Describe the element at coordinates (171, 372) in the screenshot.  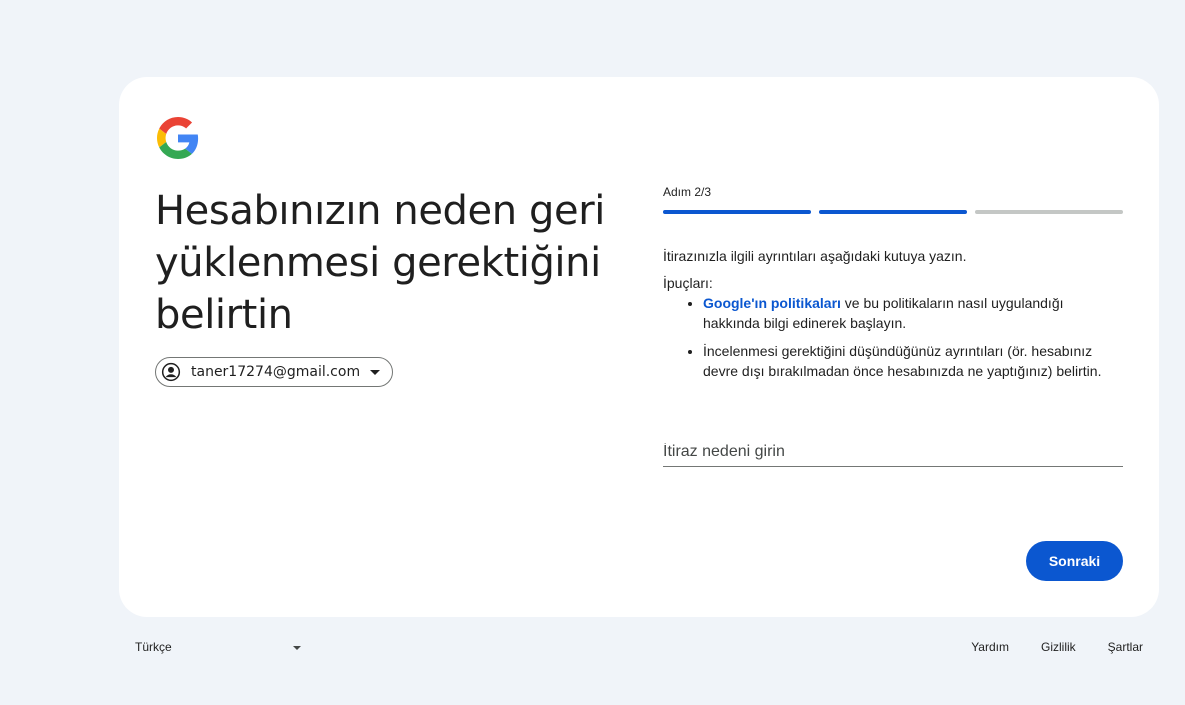
I see `account-circle-icon` at that location.